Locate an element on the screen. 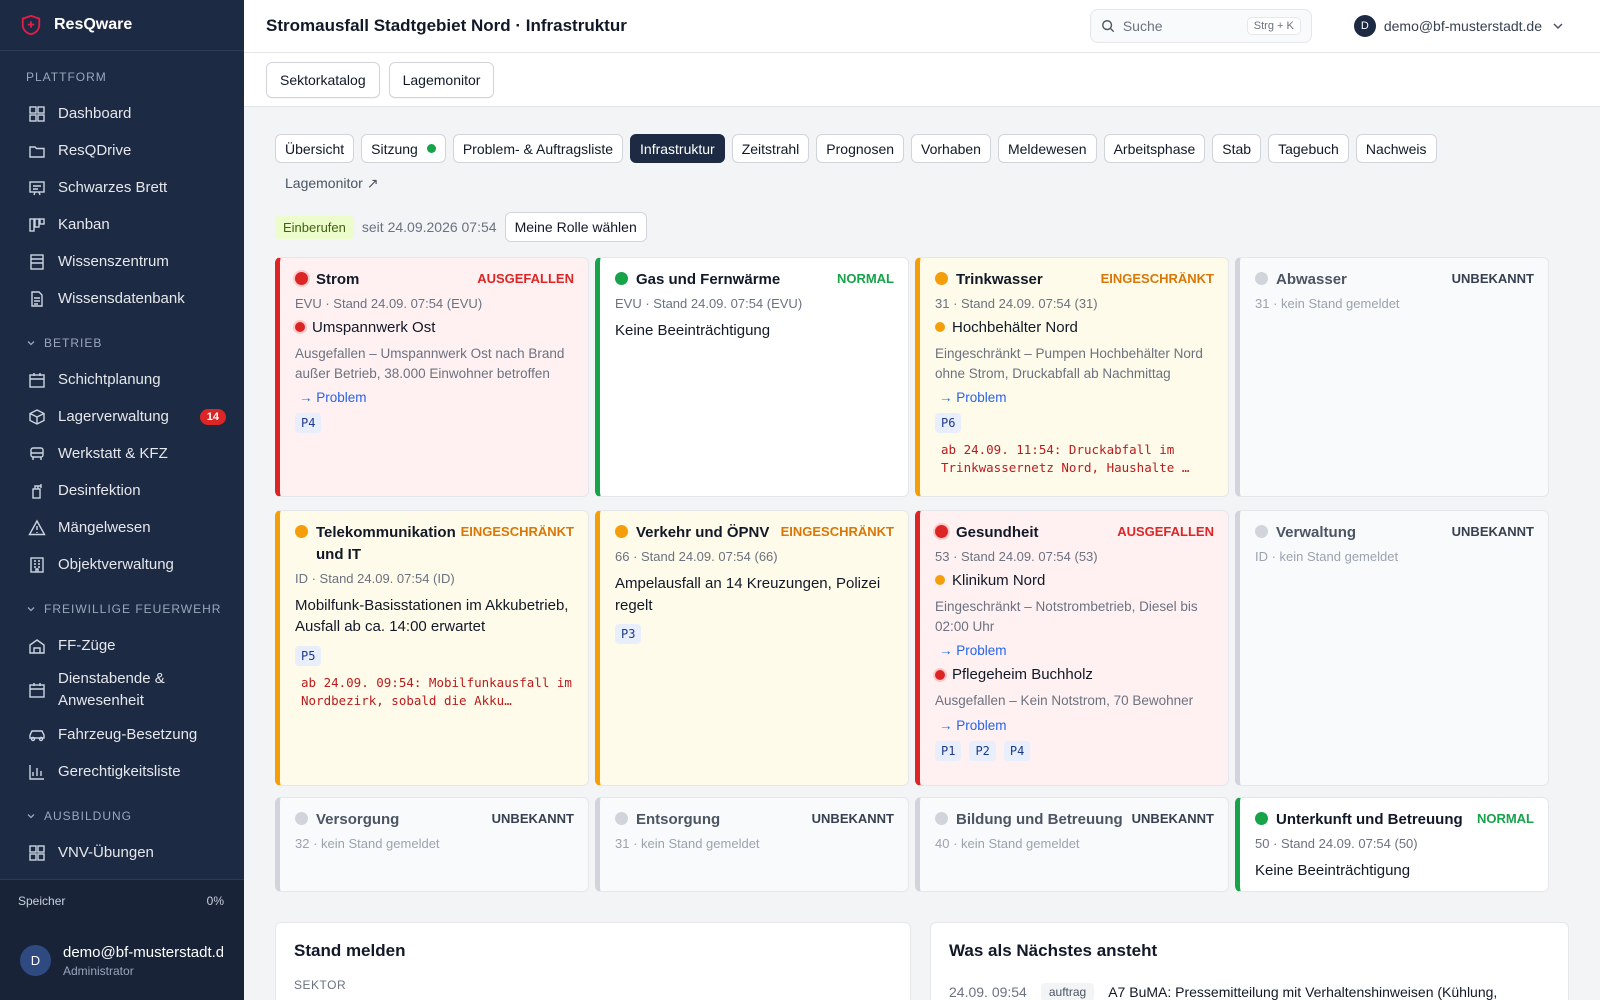 This screenshot has width=1600, height=1000. tab-arbeitsphase: Arbeitsphase is located at coordinates (1154, 148).